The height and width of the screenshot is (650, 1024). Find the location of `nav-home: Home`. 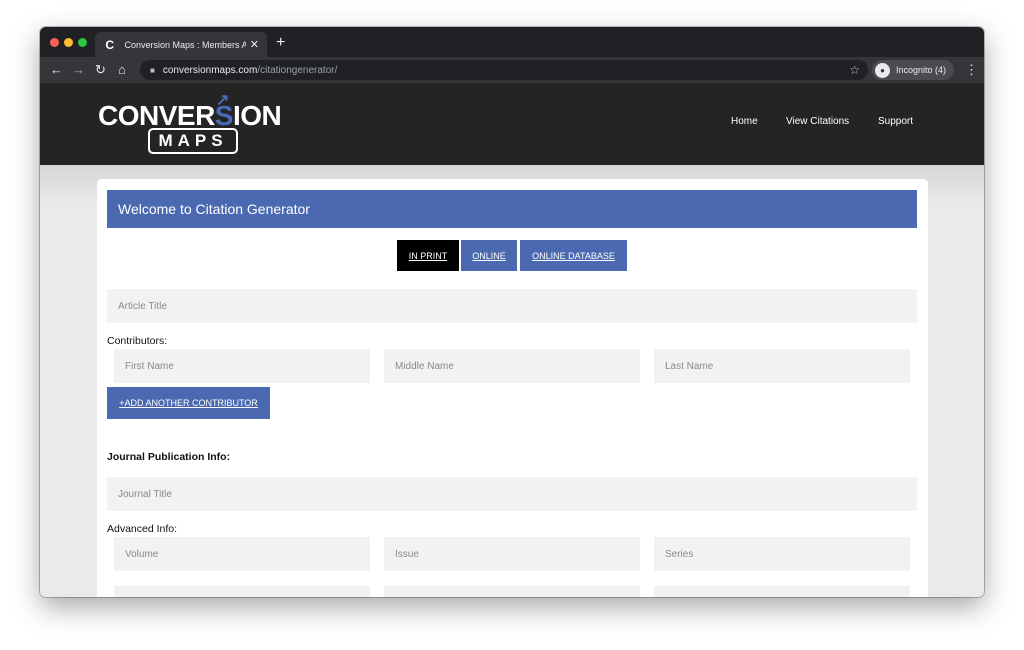

nav-home: Home is located at coordinates (744, 121).